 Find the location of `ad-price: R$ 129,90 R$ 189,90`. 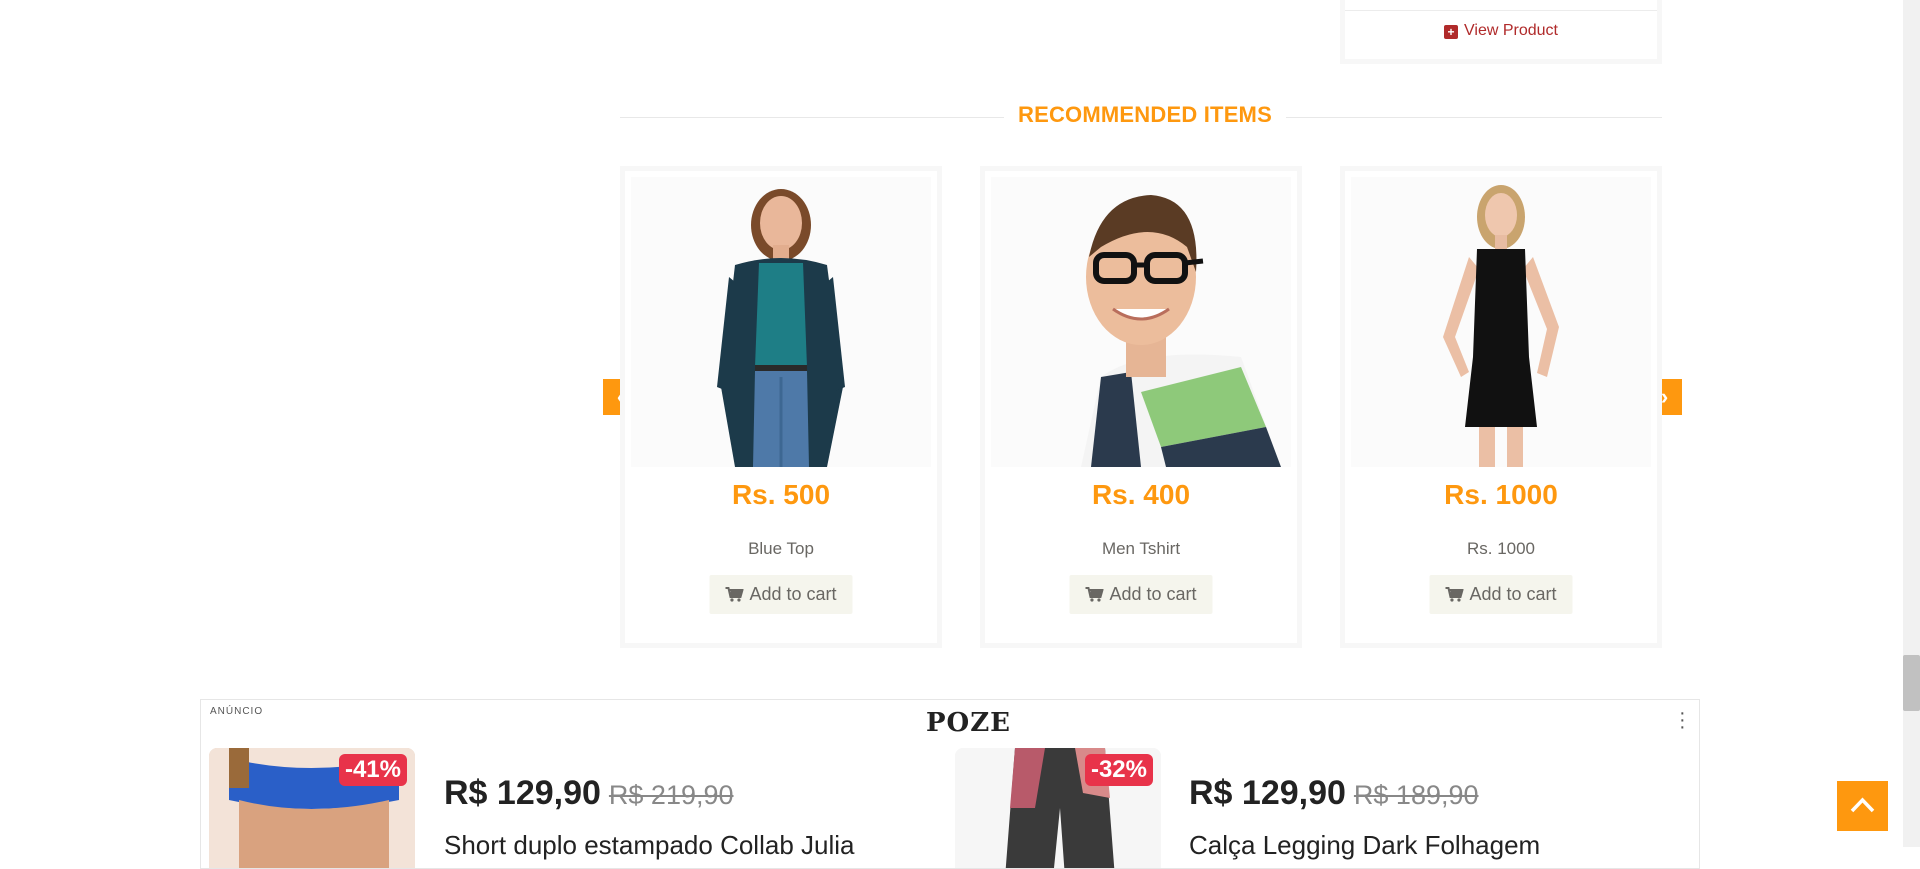

ad-price: R$ 129,90 R$ 189,90 is located at coordinates (1334, 793).